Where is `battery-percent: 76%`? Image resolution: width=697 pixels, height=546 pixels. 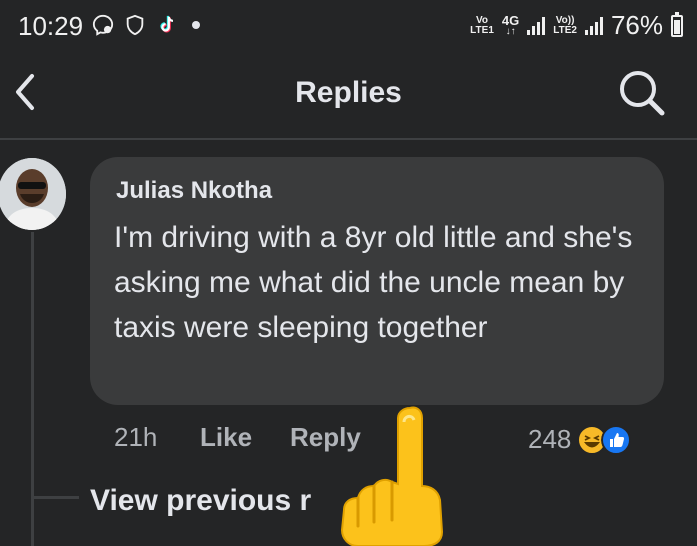 battery-percent: 76% is located at coordinates (636, 25).